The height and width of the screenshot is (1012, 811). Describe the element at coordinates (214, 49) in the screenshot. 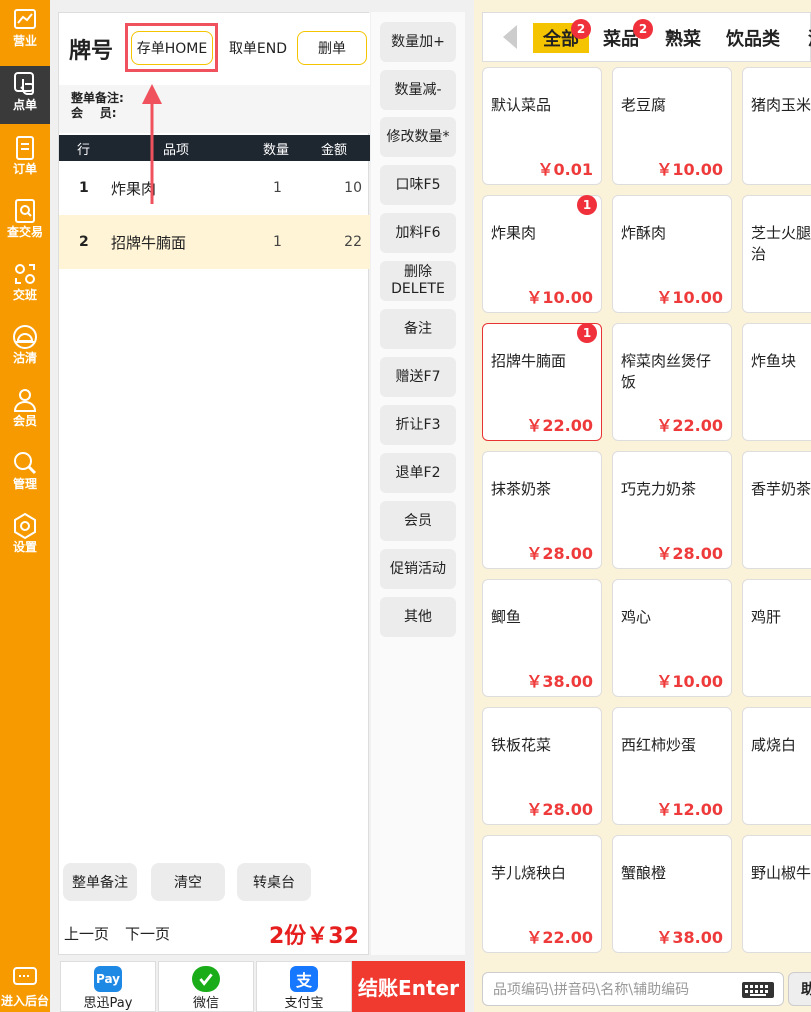

I see `order-header: 牌号 存单HOME 取单END 删单` at that location.